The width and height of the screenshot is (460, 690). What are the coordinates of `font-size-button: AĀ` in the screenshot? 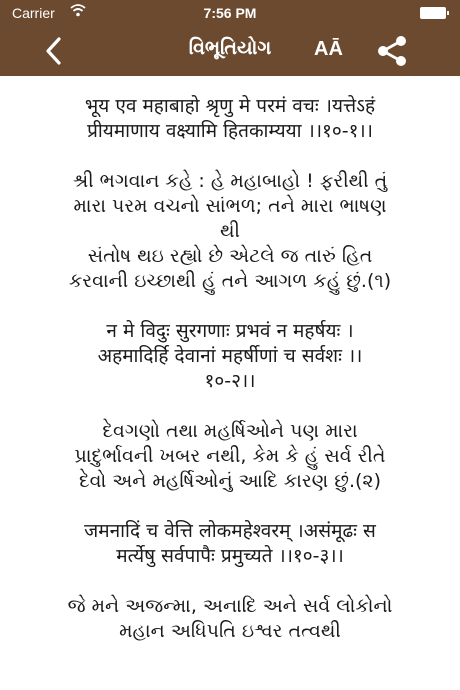 It's located at (328, 49).